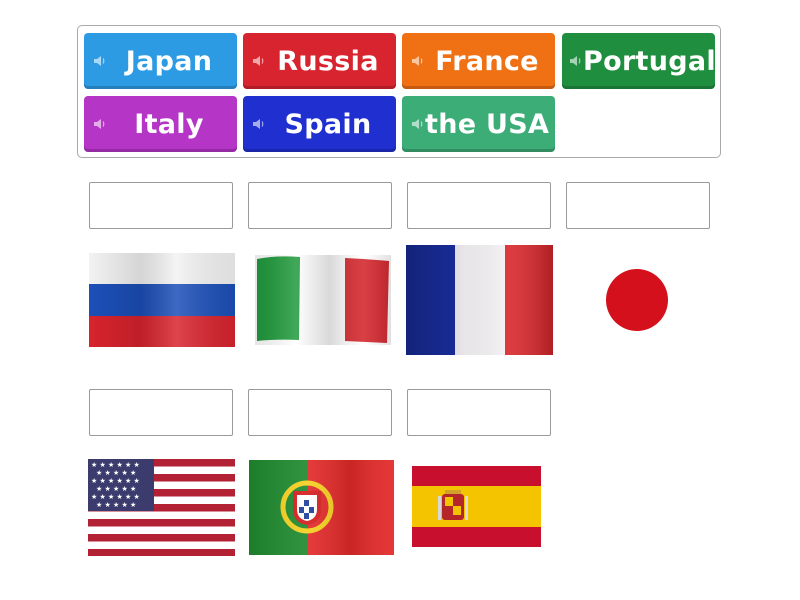 The height and width of the screenshot is (600, 800). Describe the element at coordinates (161, 205) in the screenshot. I see `answer-slot-russia` at that location.